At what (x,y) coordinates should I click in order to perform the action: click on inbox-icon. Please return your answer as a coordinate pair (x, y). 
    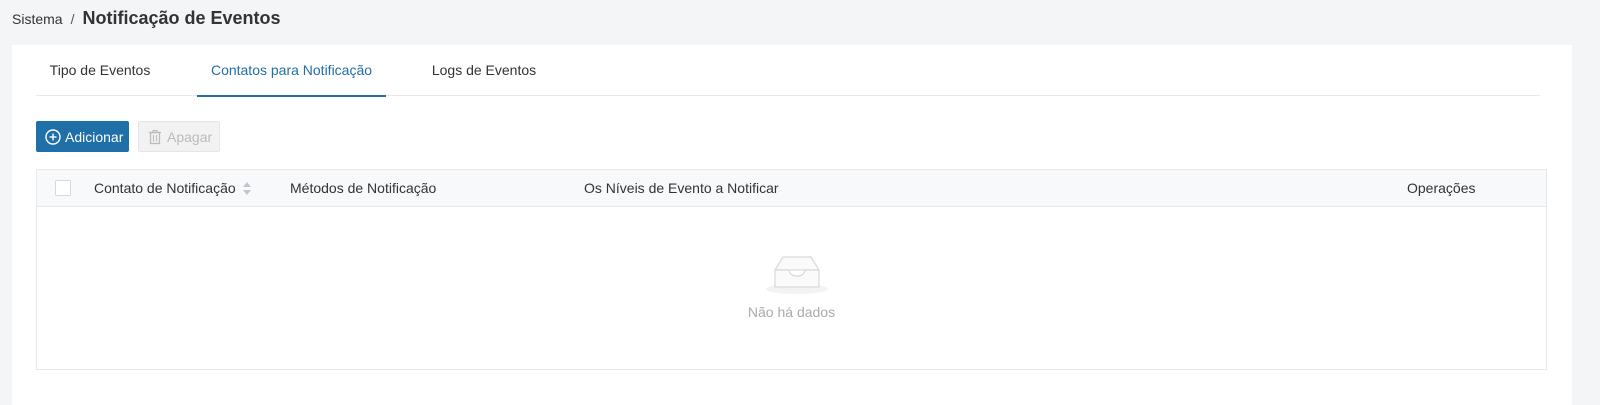
    Looking at the image, I should click on (797, 276).